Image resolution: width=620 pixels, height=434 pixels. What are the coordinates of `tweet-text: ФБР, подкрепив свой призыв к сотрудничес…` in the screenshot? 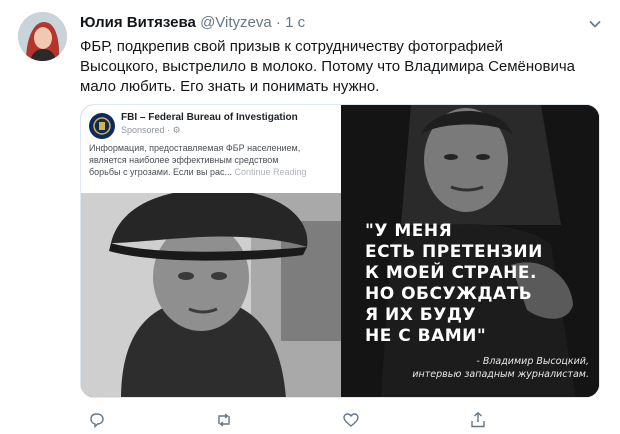 It's located at (340, 67).